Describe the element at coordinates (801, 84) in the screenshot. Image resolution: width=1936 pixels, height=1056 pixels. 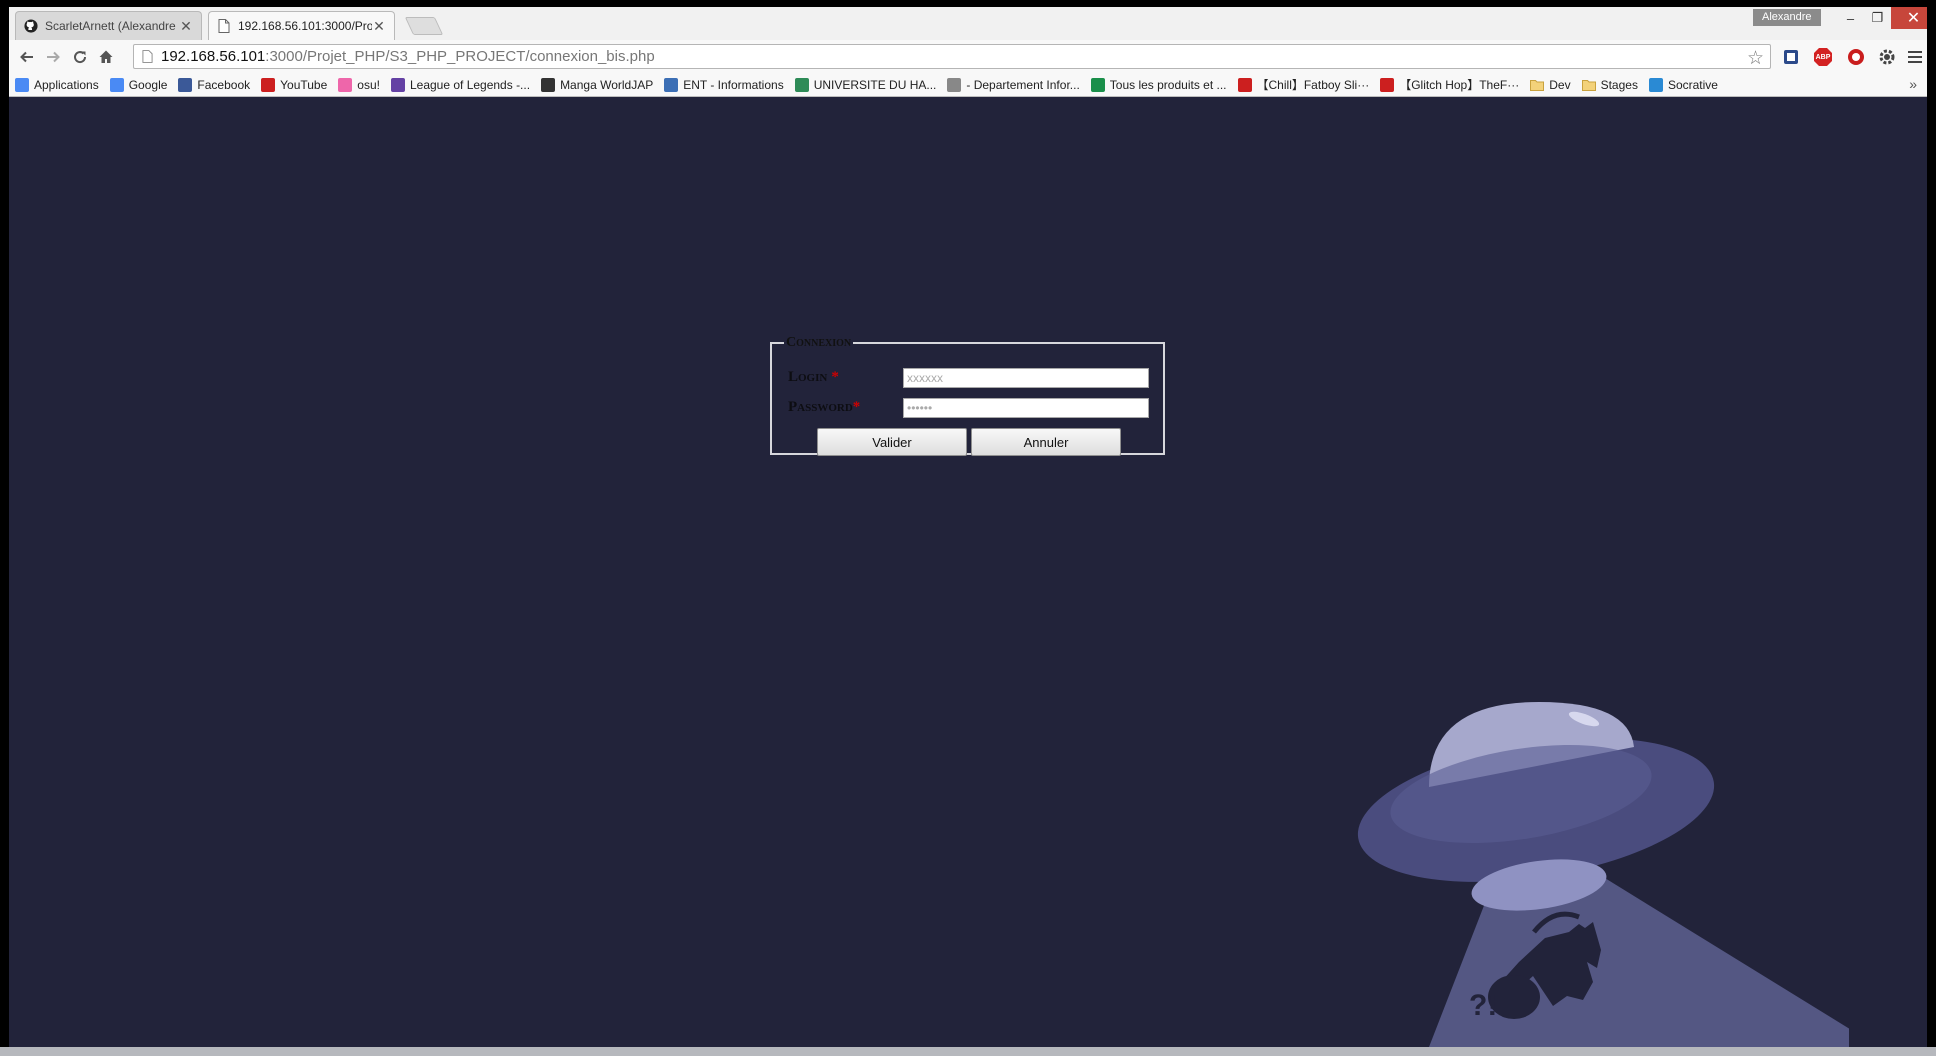
I see `university-icon` at that location.